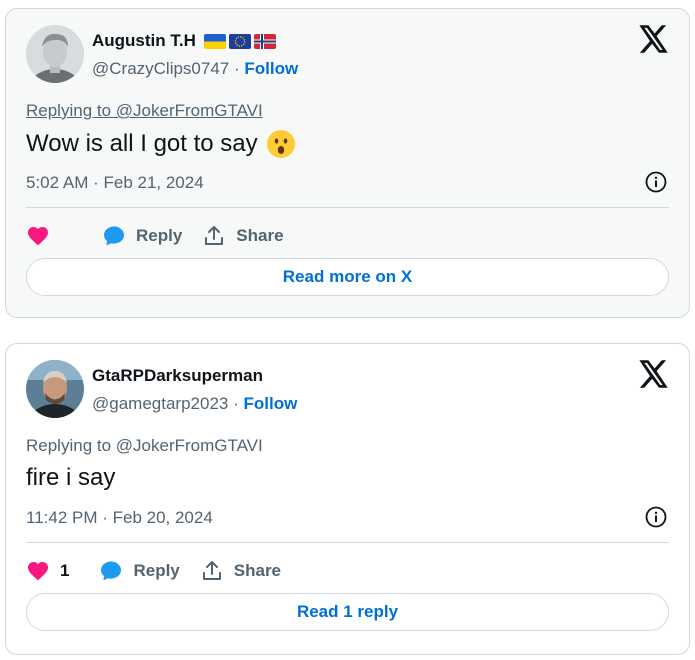 Image resolution: width=695 pixels, height=660 pixels. I want to click on tweet-text: Wow is all I got to say, so click(161, 144).